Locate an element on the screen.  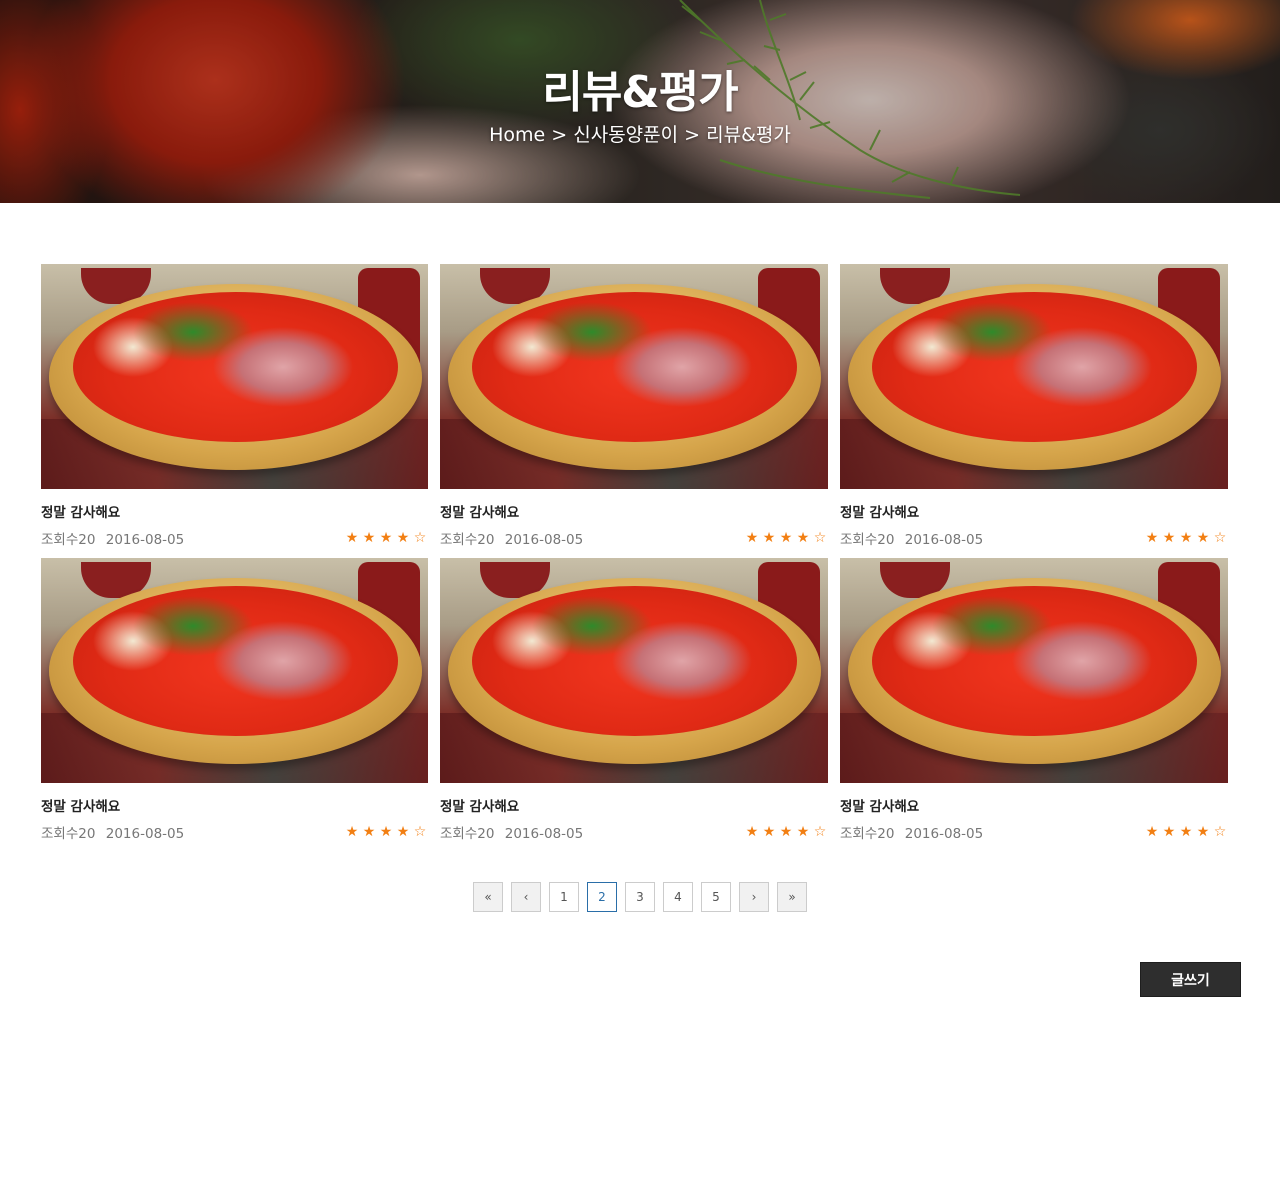
page-button: 1 is located at coordinates (564, 897).